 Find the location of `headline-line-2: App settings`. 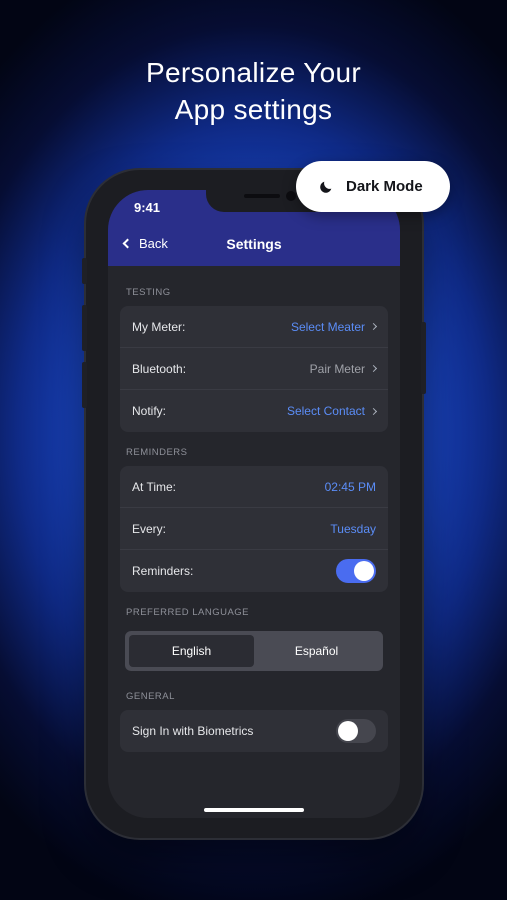

headline-line-2: App settings is located at coordinates (253, 109).